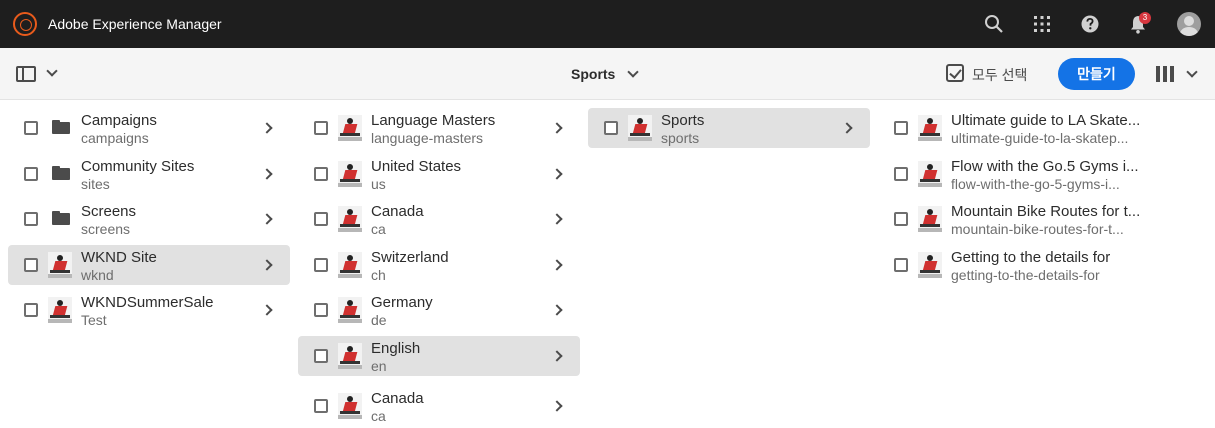 The height and width of the screenshot is (428, 1215). I want to click on list-item: Campaigns campaigns, so click(149, 128).